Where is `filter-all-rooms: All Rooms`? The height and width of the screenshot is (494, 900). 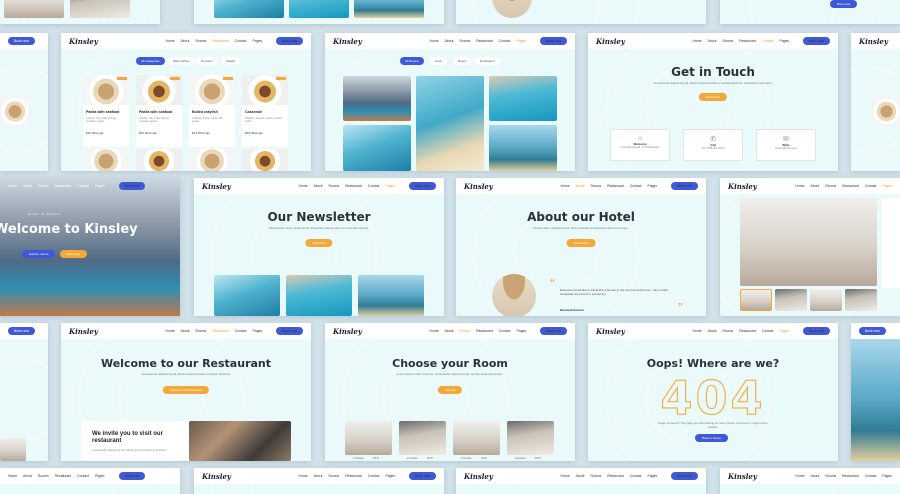 filter-all-rooms: All Rooms is located at coordinates (412, 61).